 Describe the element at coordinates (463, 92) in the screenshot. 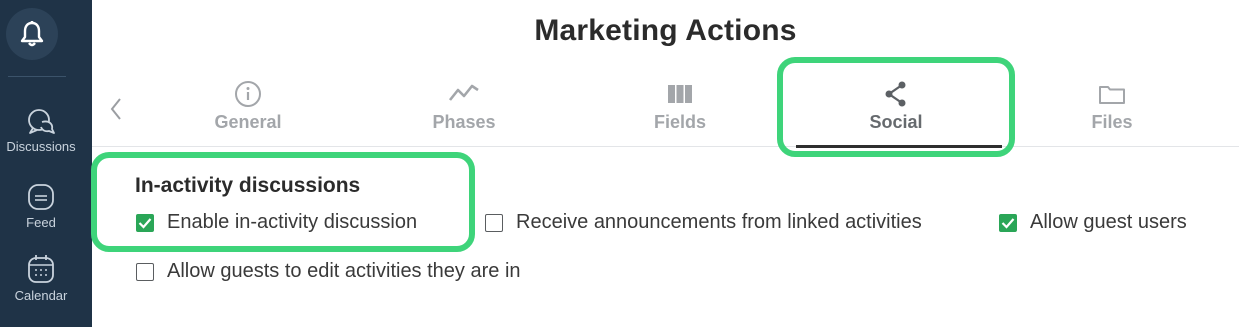

I see `phases-line-icon` at that location.